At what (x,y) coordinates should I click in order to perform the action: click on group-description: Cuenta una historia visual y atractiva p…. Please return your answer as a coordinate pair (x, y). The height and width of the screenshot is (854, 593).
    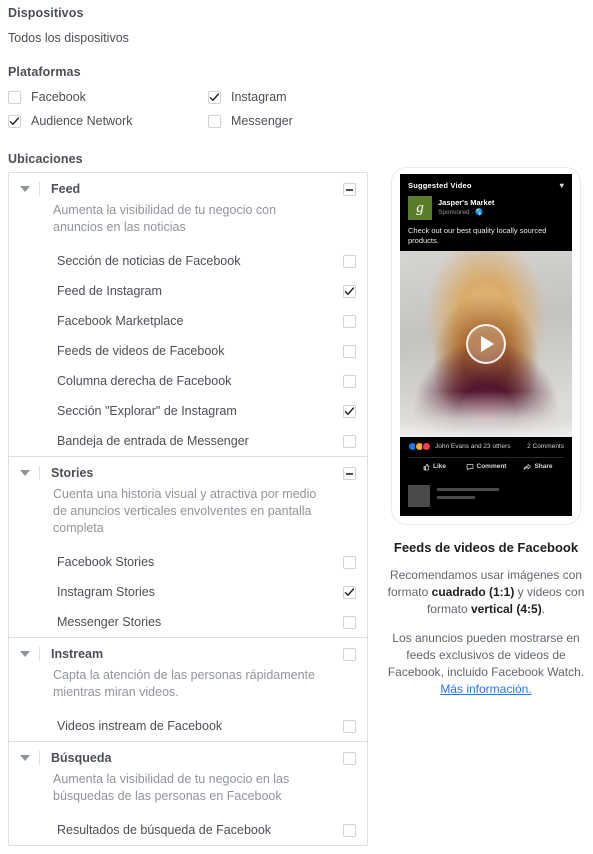
    Looking at the image, I should click on (185, 511).